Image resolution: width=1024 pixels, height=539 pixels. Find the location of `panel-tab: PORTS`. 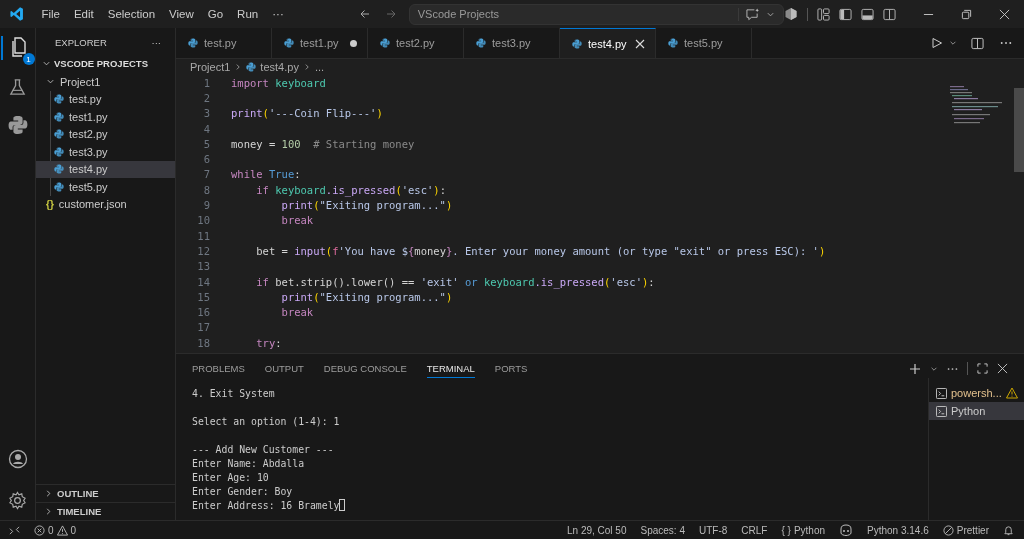

panel-tab: PORTS is located at coordinates (511, 368).